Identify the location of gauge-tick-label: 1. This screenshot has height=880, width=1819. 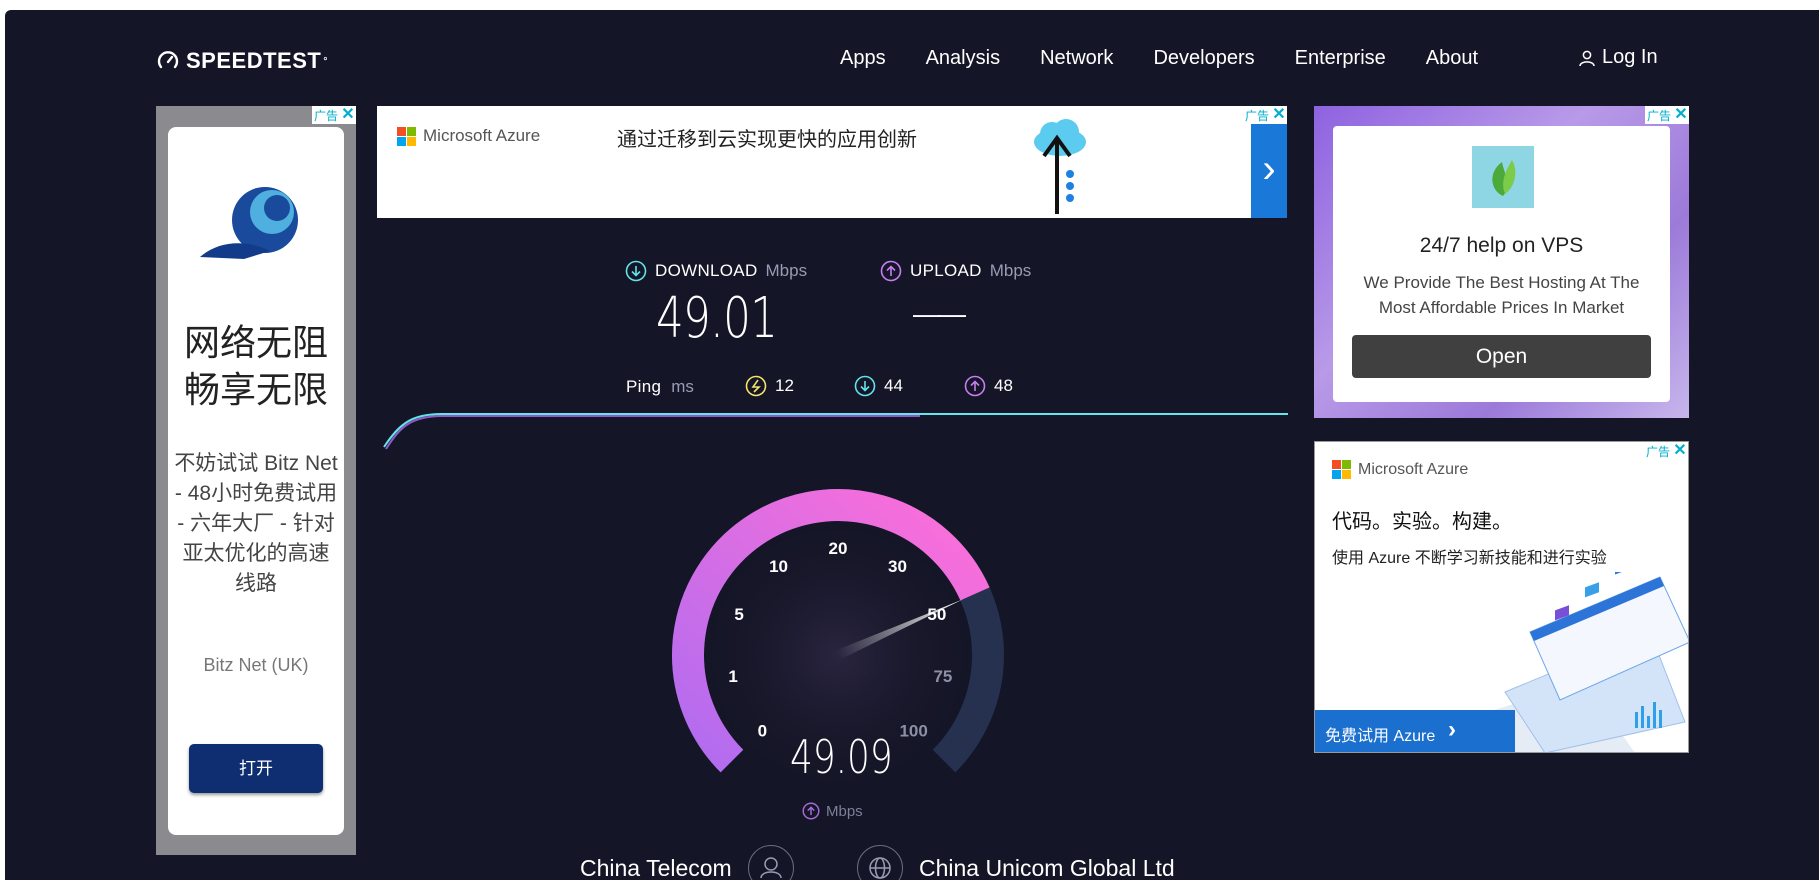
(732, 676).